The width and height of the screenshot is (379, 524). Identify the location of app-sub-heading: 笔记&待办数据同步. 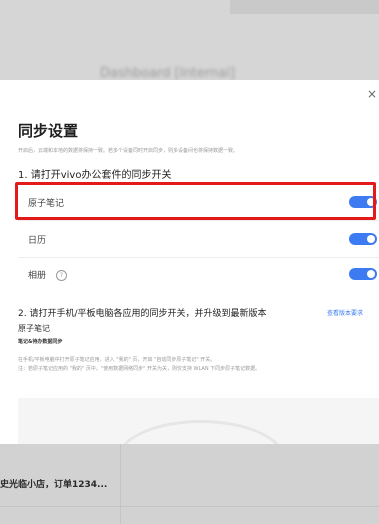
(40, 342).